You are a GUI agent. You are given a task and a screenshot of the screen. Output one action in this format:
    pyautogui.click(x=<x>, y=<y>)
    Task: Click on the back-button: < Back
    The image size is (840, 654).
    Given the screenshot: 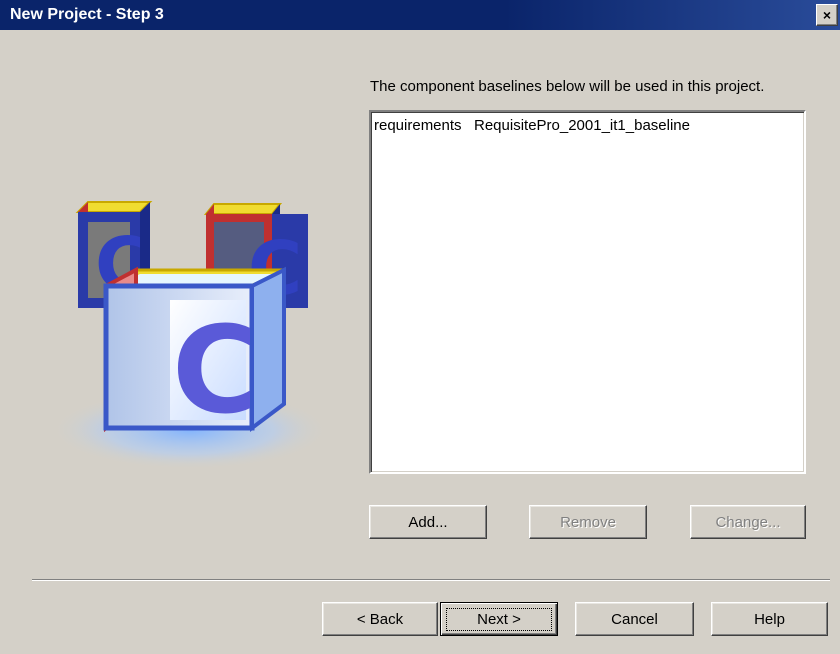 What is the action you would take?
    pyautogui.click(x=380, y=619)
    